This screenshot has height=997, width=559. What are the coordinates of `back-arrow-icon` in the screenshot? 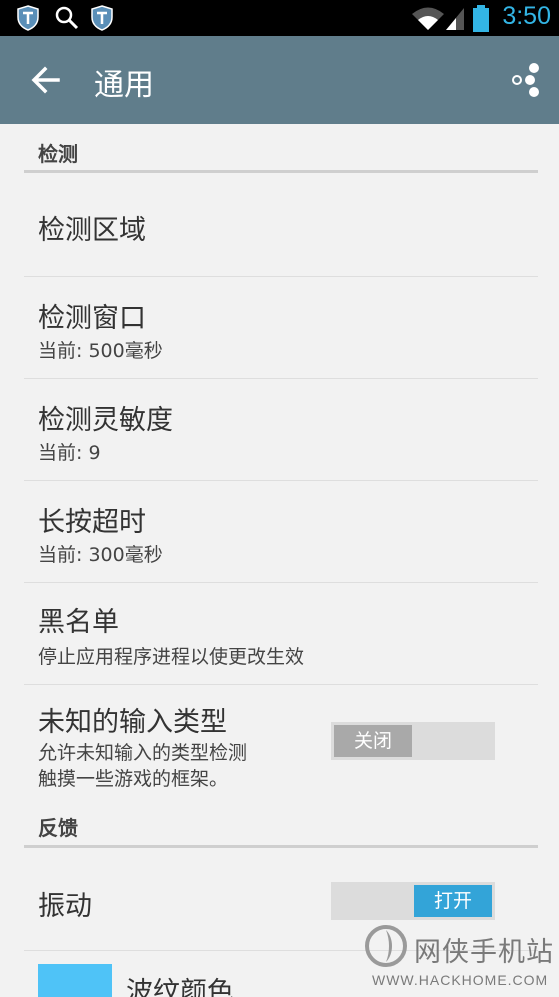 It's located at (46, 80).